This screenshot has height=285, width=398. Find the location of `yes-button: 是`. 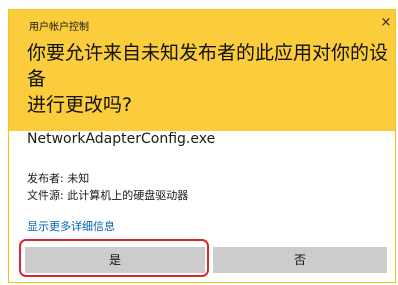

yes-button: 是 is located at coordinates (115, 260).